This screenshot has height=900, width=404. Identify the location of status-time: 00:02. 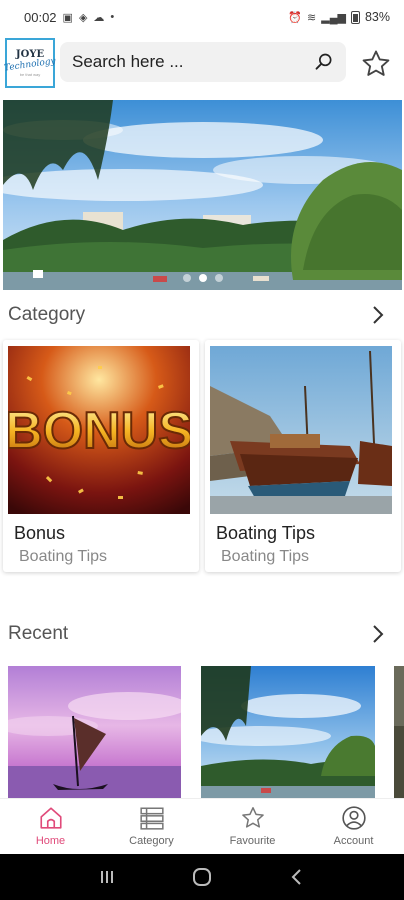
(40, 17).